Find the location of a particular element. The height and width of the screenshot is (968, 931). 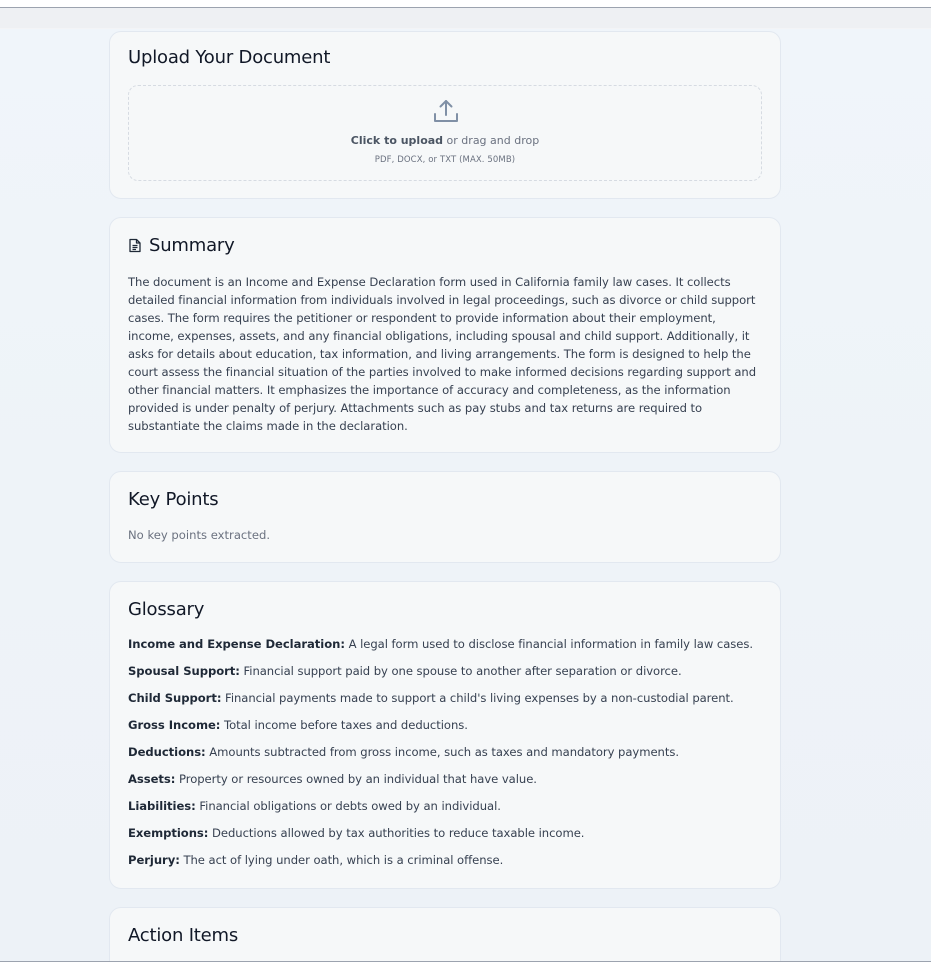

glossary-title: Glossary is located at coordinates (166, 609).